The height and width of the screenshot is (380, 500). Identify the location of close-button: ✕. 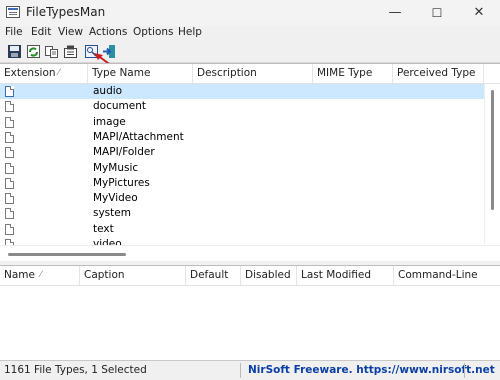
(479, 13).